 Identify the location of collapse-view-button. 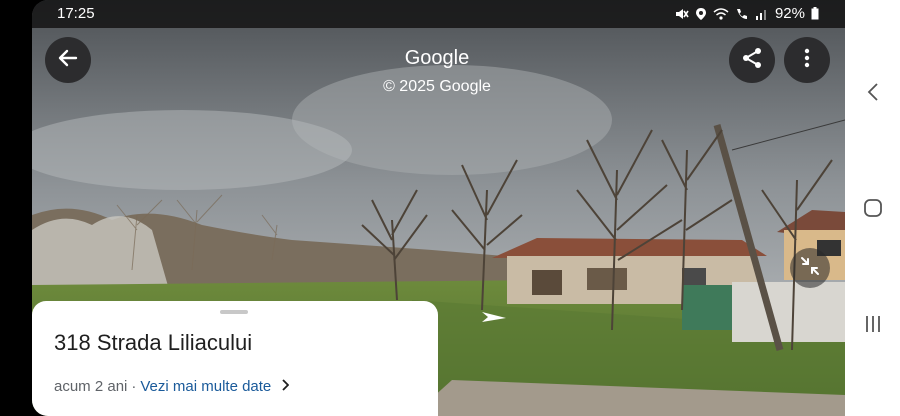
(810, 268).